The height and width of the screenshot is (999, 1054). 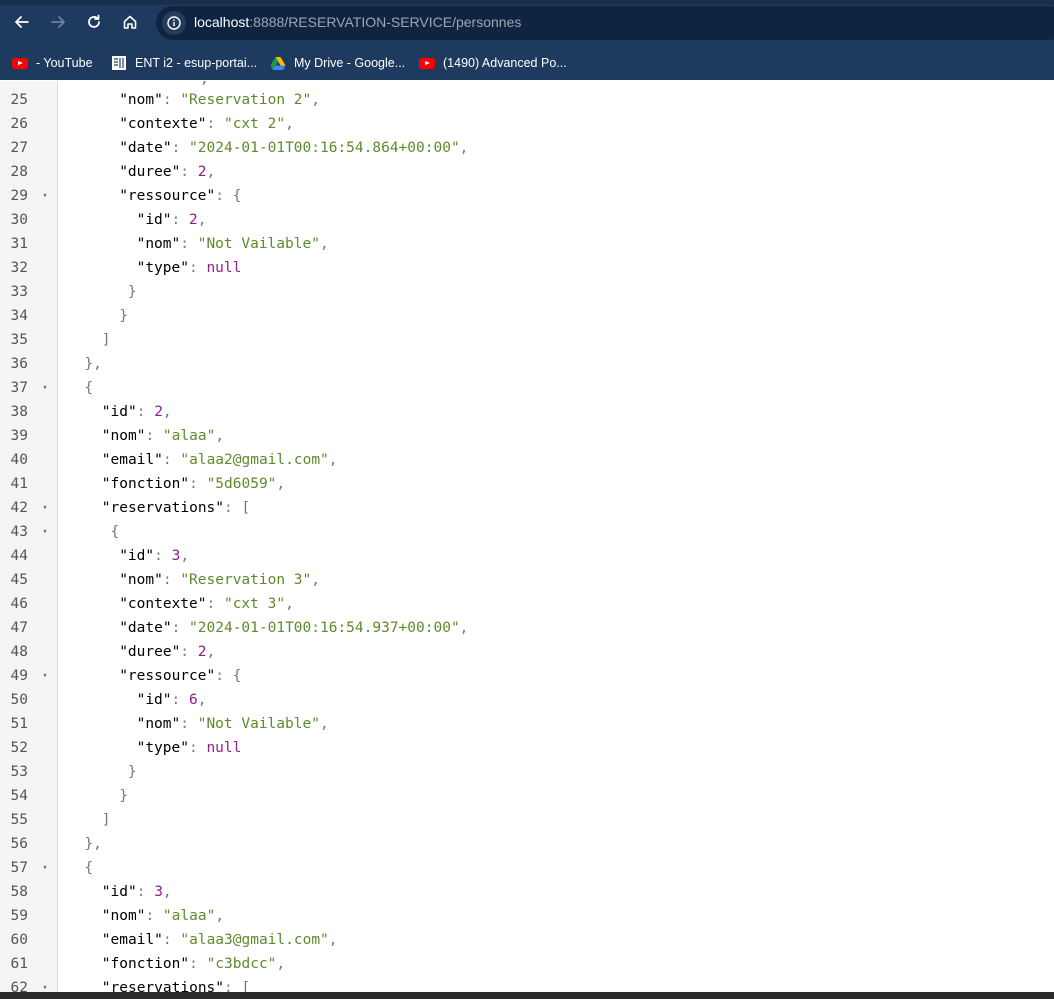 What do you see at coordinates (254, 604) in the screenshot?
I see `json-string: "cxt 3"` at bounding box center [254, 604].